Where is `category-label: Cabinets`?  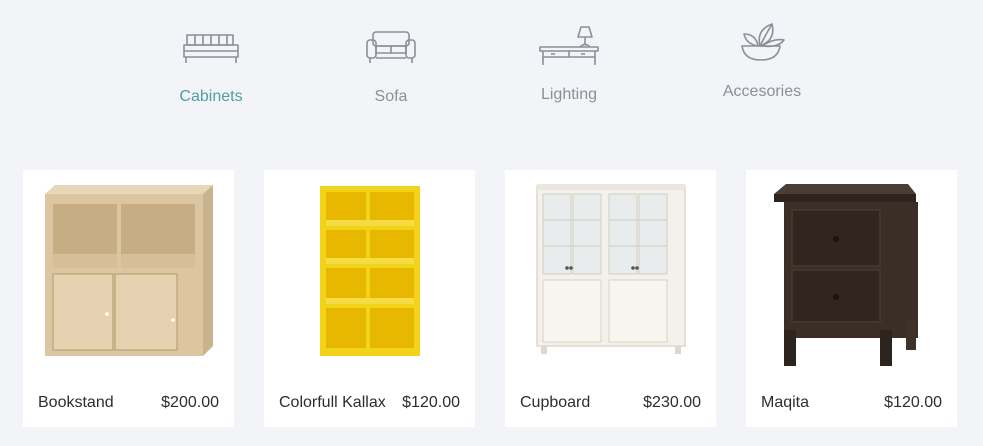
category-label: Cabinets is located at coordinates (211, 96).